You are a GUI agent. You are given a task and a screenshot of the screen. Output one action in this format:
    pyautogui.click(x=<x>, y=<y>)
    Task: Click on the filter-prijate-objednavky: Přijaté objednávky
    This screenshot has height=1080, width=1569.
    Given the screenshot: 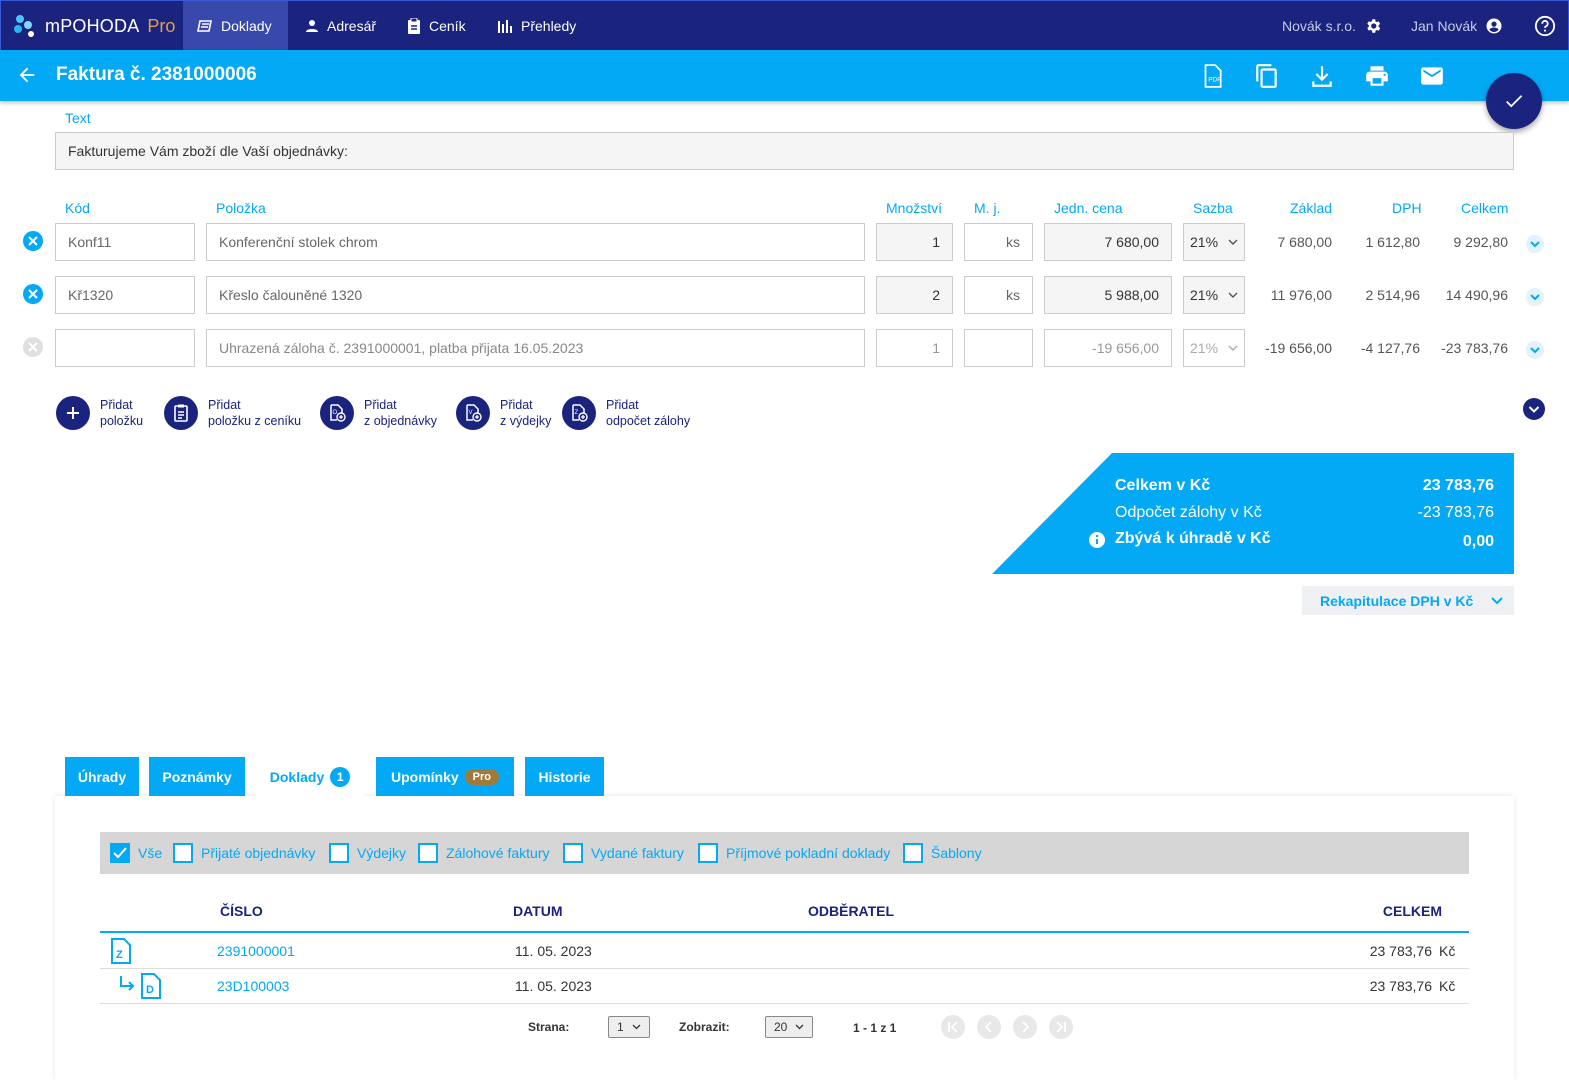 What is the action you would take?
    pyautogui.click(x=244, y=853)
    